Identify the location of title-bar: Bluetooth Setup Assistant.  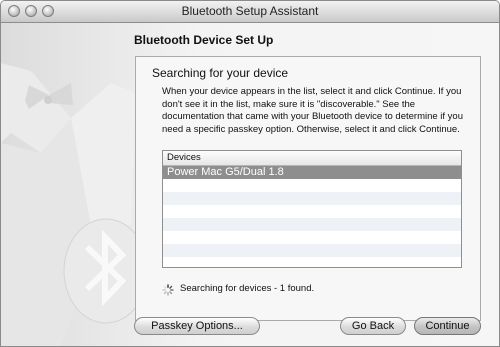
(250, 12).